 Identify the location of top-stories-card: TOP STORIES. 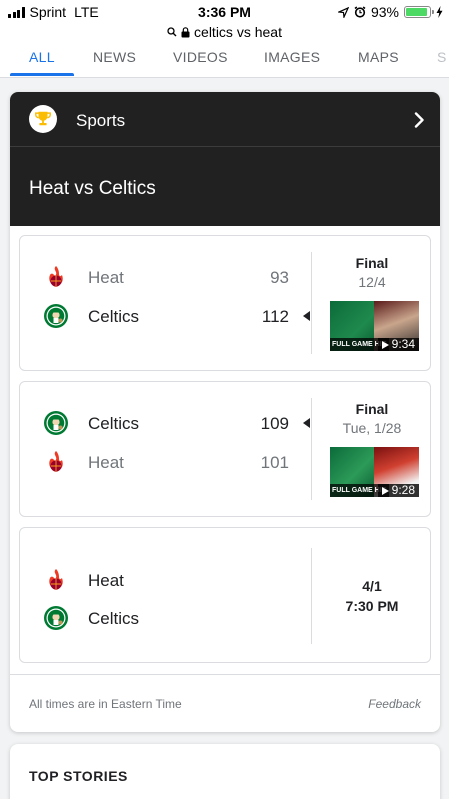
(225, 771).